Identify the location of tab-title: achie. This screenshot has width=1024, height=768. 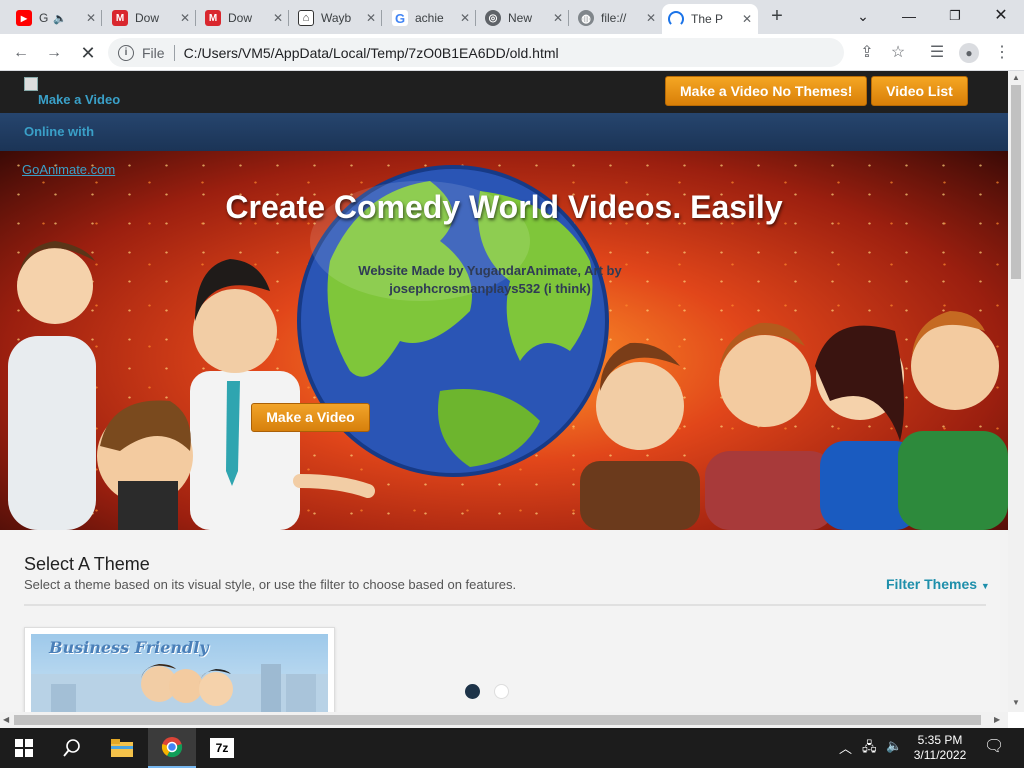
(429, 18).